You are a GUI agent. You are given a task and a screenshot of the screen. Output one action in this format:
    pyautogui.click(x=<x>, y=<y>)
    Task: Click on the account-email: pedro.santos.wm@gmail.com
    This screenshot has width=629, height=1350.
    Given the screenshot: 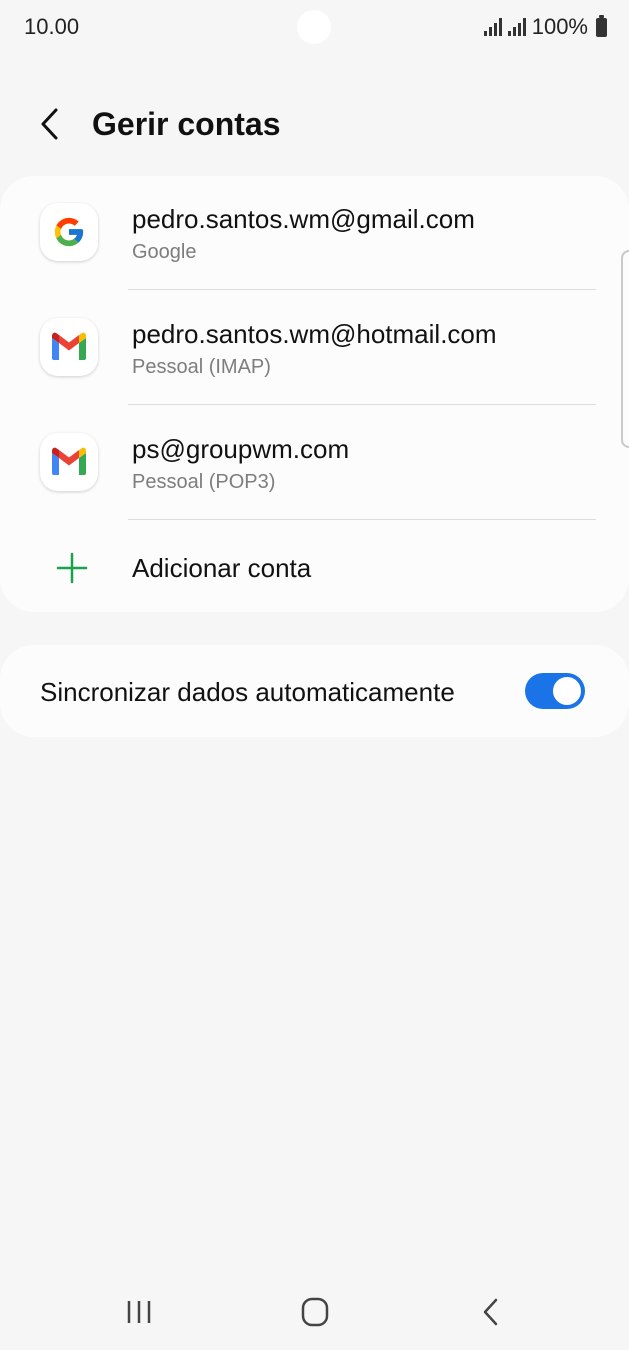 What is the action you would take?
    pyautogui.click(x=303, y=219)
    